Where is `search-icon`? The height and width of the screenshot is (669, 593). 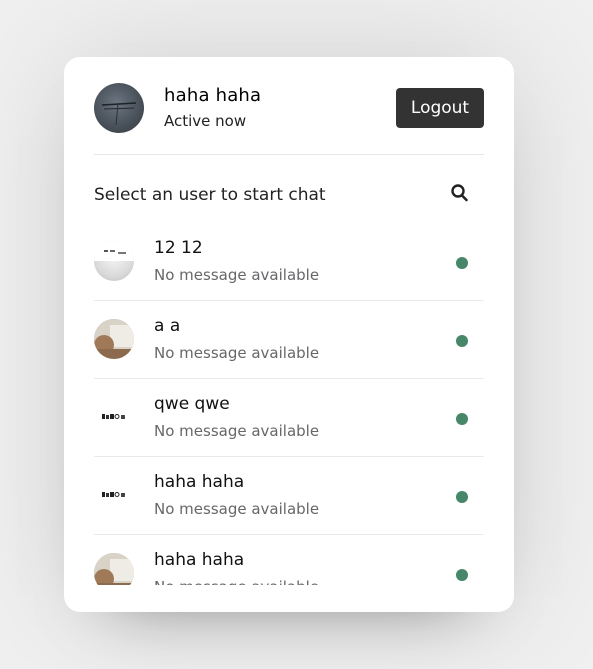
search-icon is located at coordinates (459, 193).